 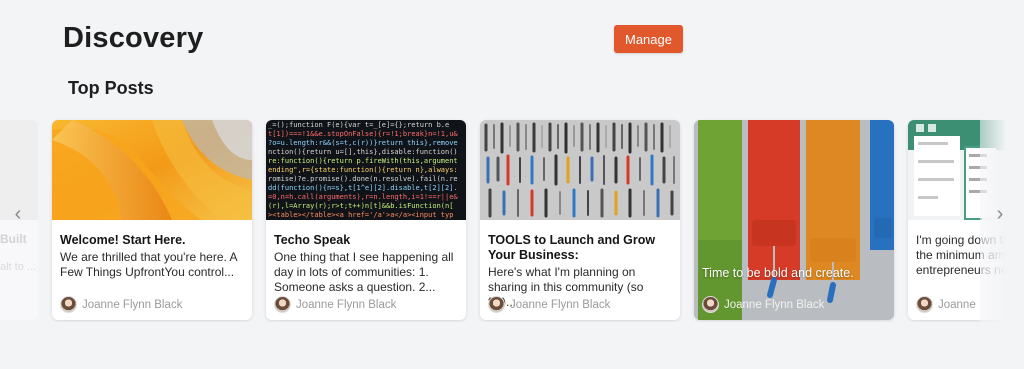 I want to click on post-title: TOOLS to Launch and Grow Your Business:, so click(x=580, y=248).